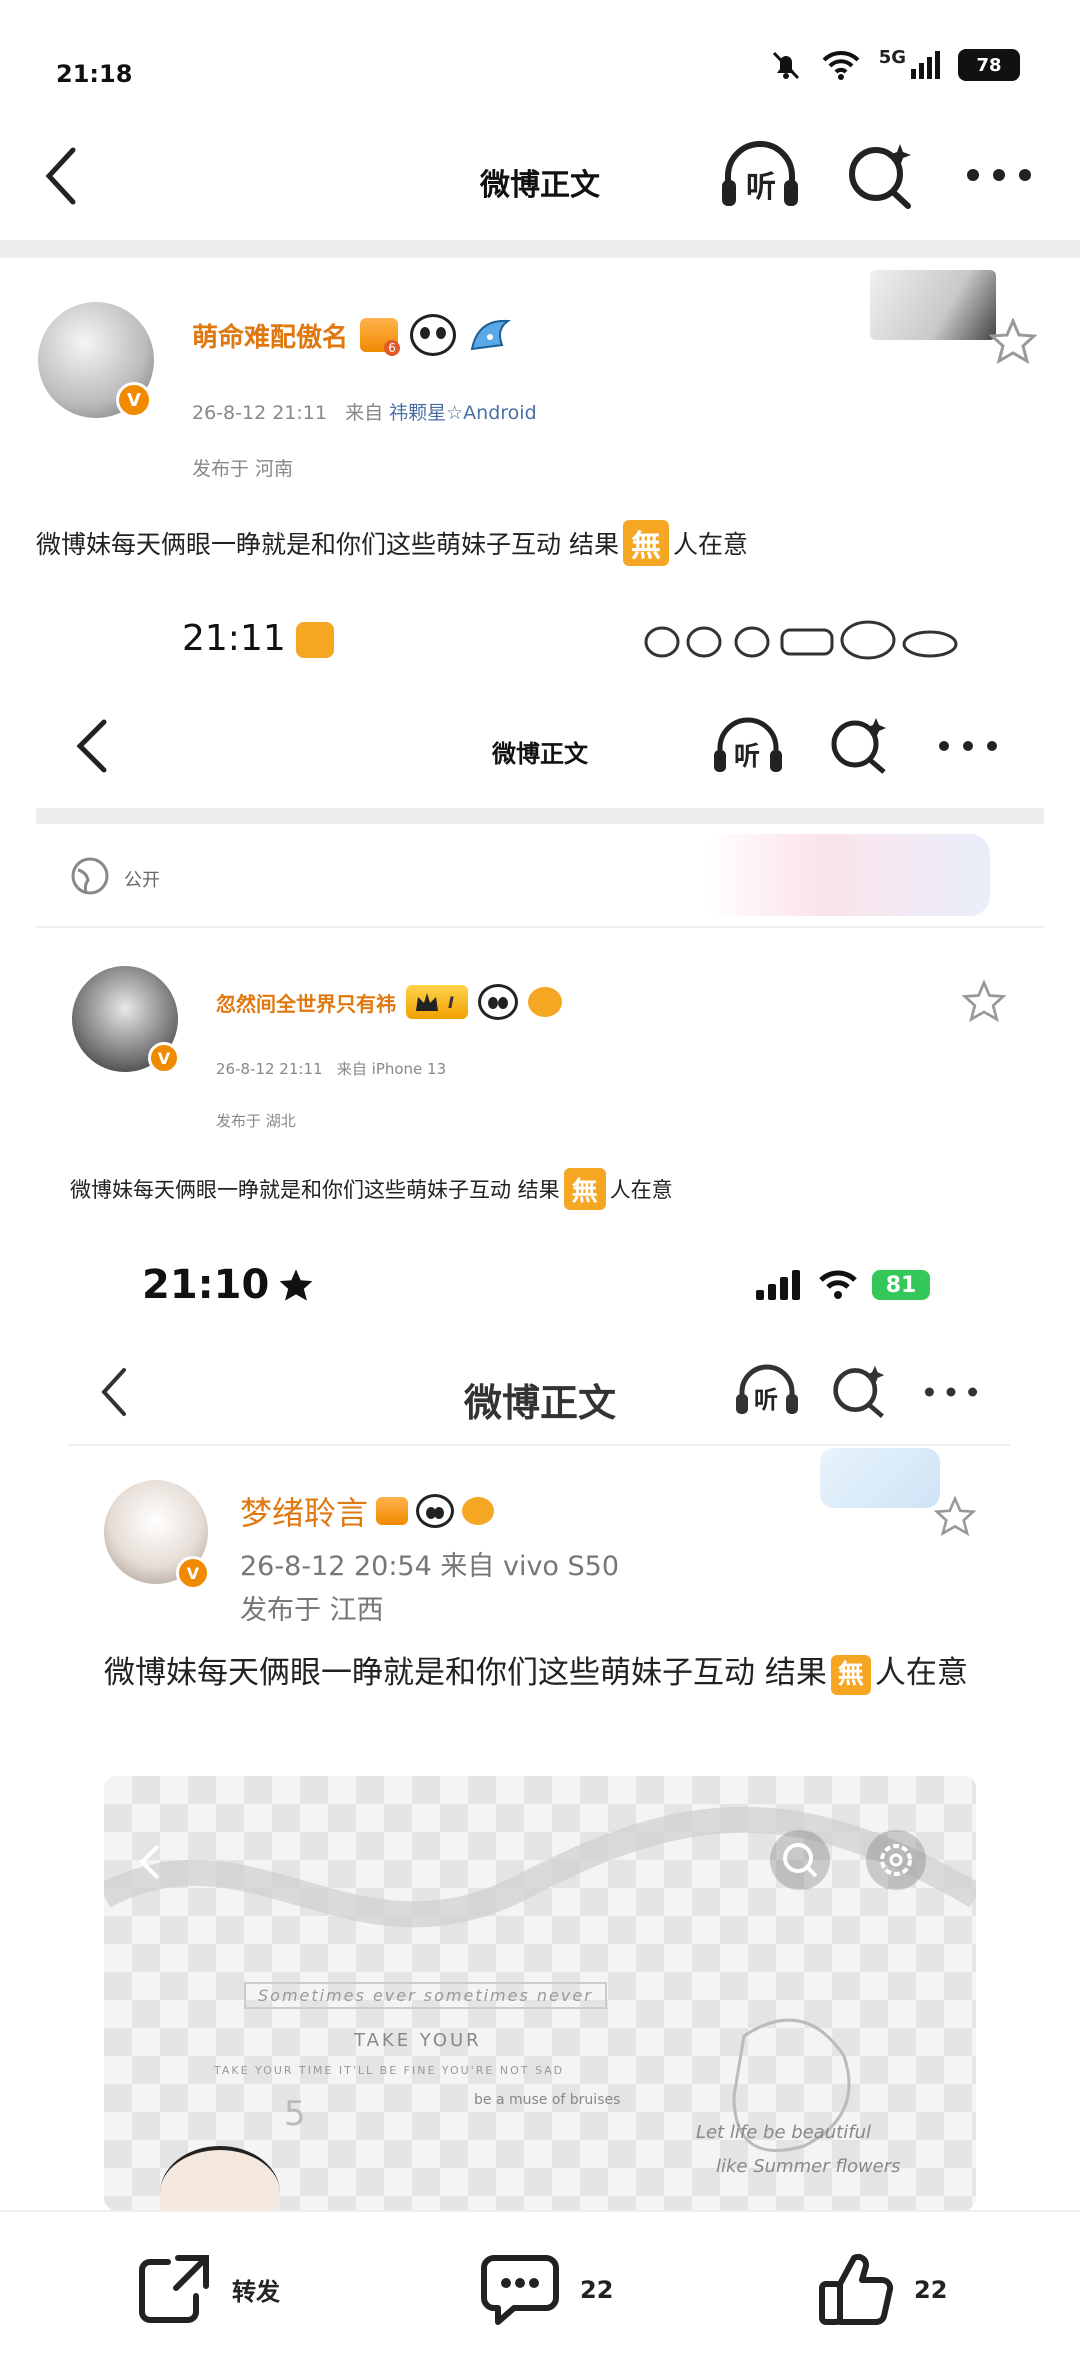  What do you see at coordinates (838, 1284) in the screenshot?
I see `s2-wifi-icon` at bounding box center [838, 1284].